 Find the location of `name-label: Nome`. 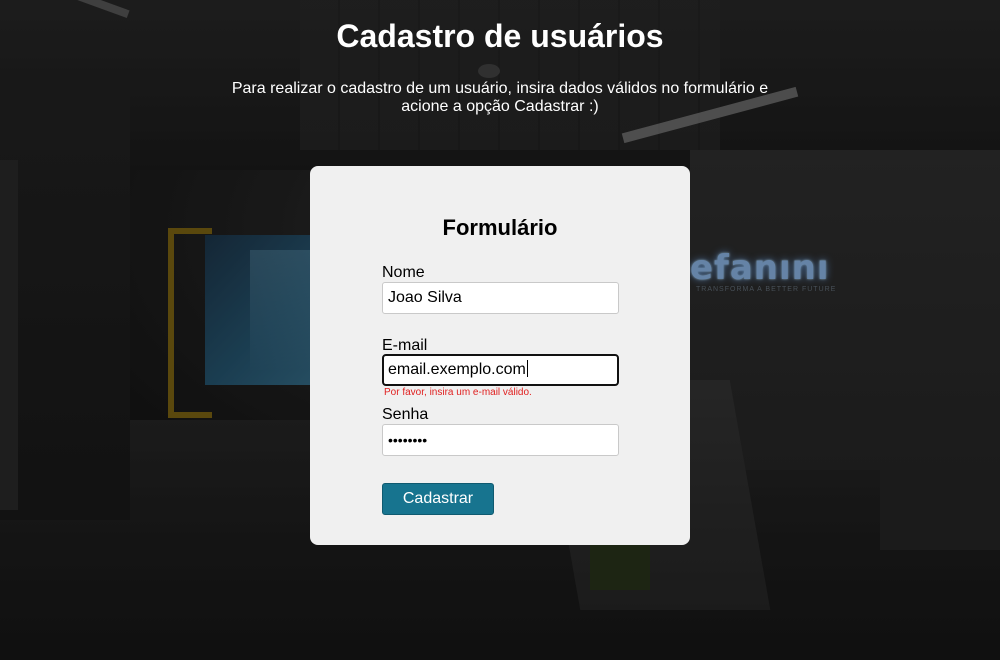

name-label: Nome is located at coordinates (403, 272).